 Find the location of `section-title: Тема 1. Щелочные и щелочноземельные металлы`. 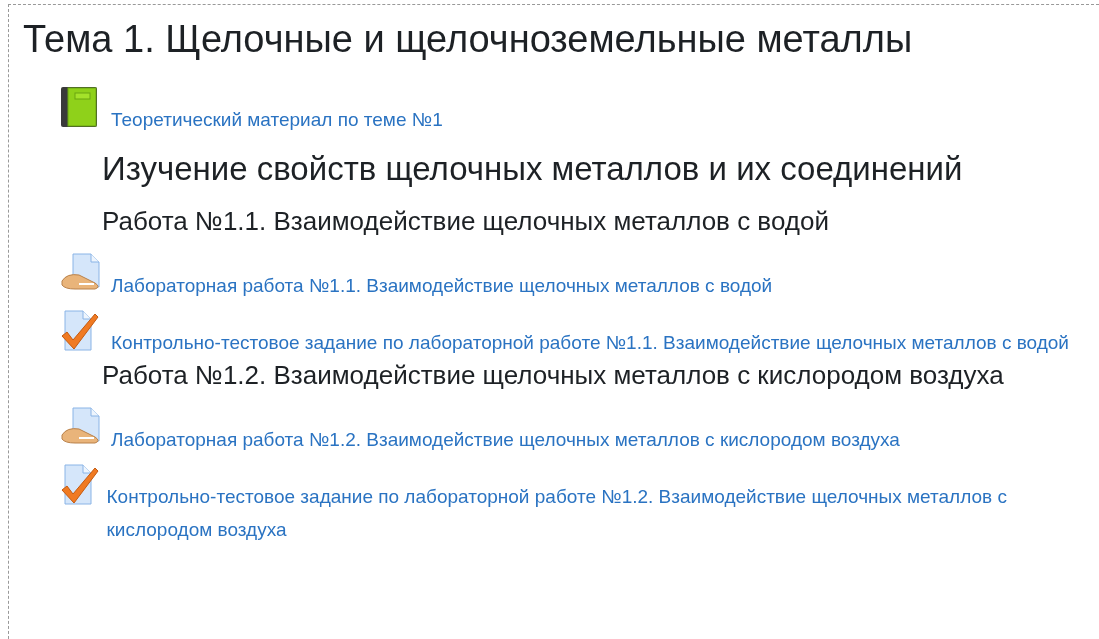

section-title: Тема 1. Щелочные и щелочноземельные металлы is located at coordinates (468, 39).